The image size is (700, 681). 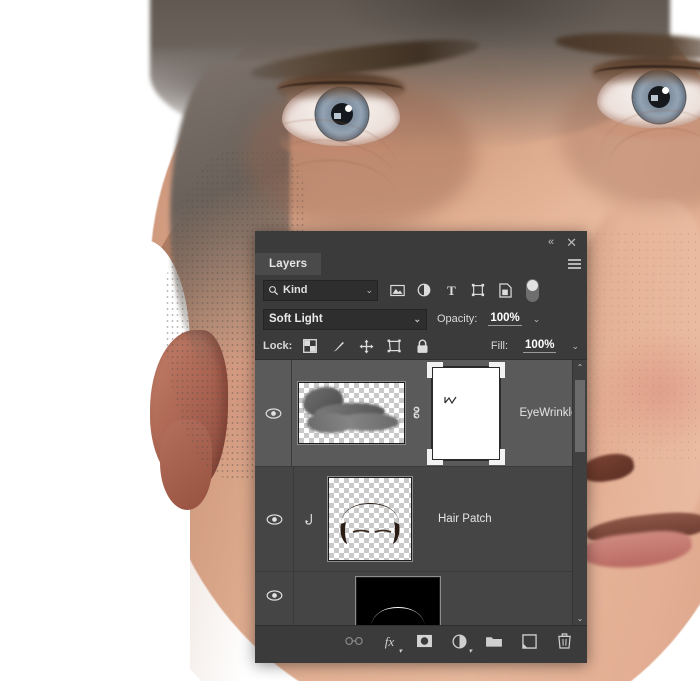 What do you see at coordinates (571, 242) in the screenshot?
I see `close-icon: ✕` at bounding box center [571, 242].